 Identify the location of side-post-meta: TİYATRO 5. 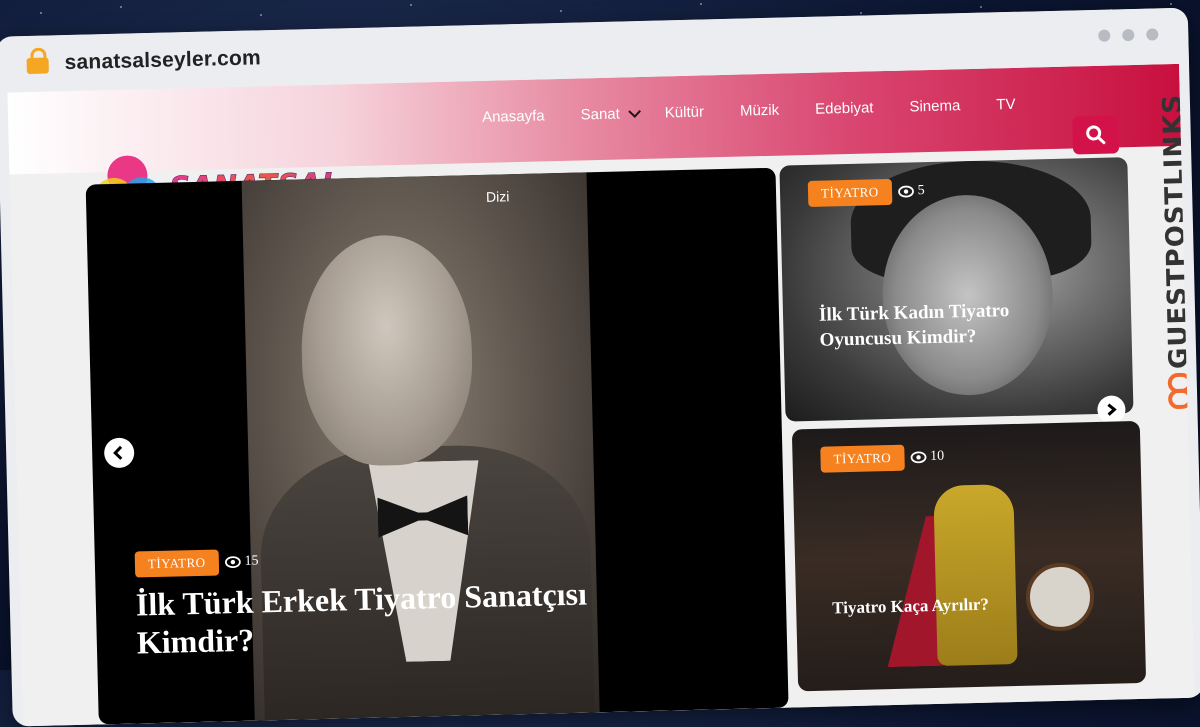
(866, 192).